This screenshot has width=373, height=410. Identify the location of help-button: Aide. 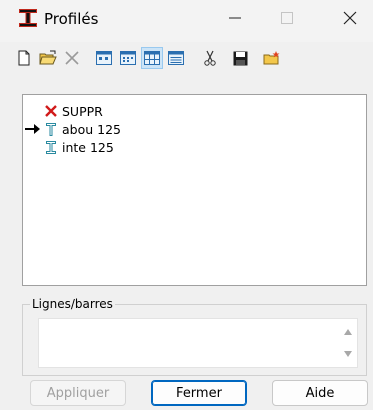
(320, 393).